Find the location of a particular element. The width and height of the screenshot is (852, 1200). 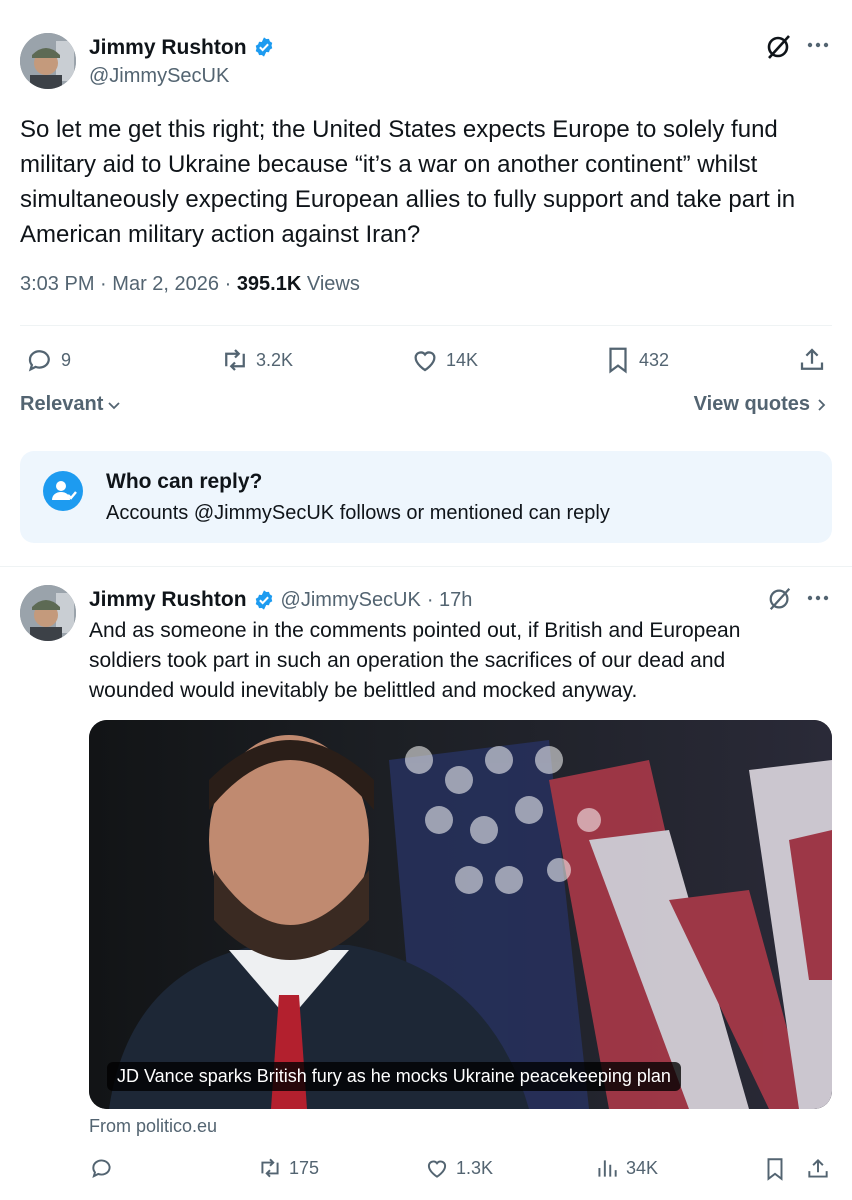

views-count: 34K is located at coordinates (642, 1167).